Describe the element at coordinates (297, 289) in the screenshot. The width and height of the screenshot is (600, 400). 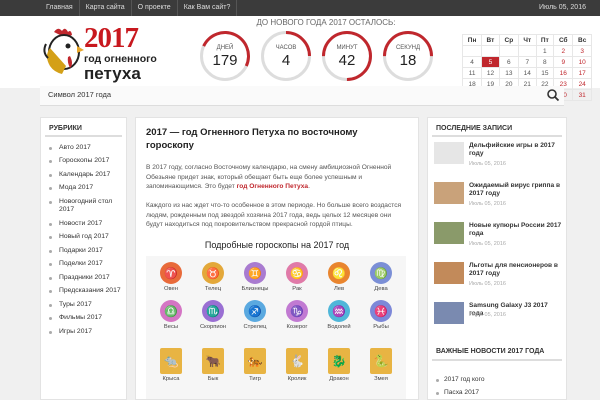
I see `zodiac-sign-label: Рак` at that location.